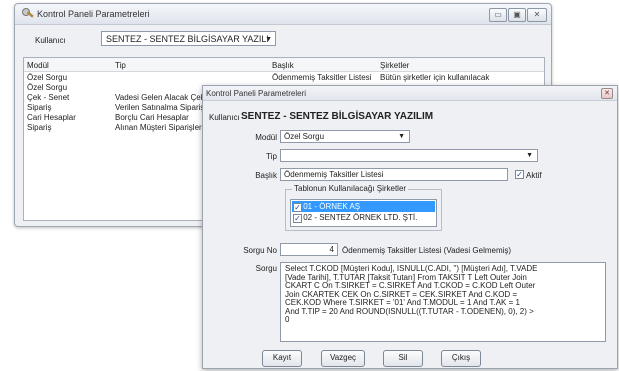 The width and height of the screenshot is (619, 371). Describe the element at coordinates (304, 136) in the screenshot. I see `modul-select-value: Özel Sorgu` at that location.